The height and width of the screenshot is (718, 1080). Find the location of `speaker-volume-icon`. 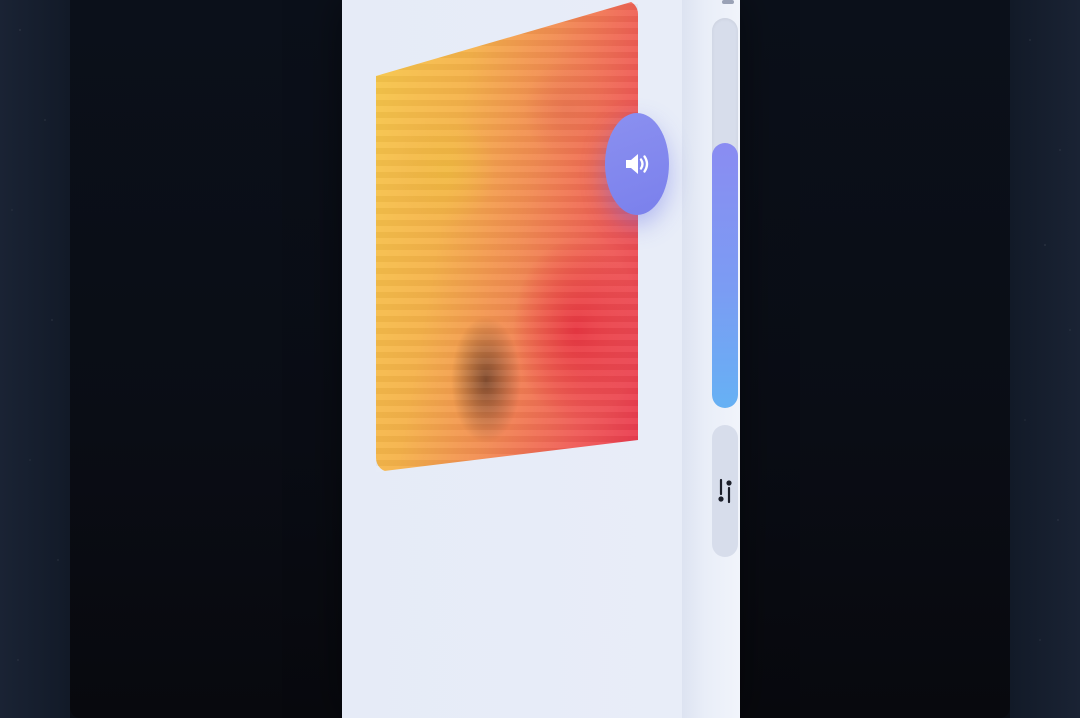

speaker-volume-icon is located at coordinates (637, 164).